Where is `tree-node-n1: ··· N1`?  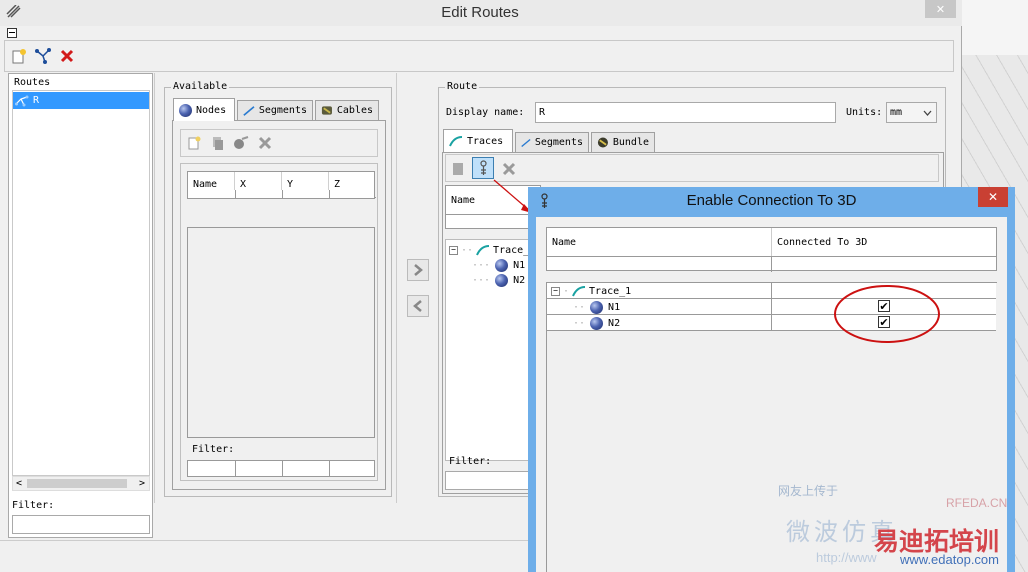
tree-node-n1: ··· N1 is located at coordinates (498, 265).